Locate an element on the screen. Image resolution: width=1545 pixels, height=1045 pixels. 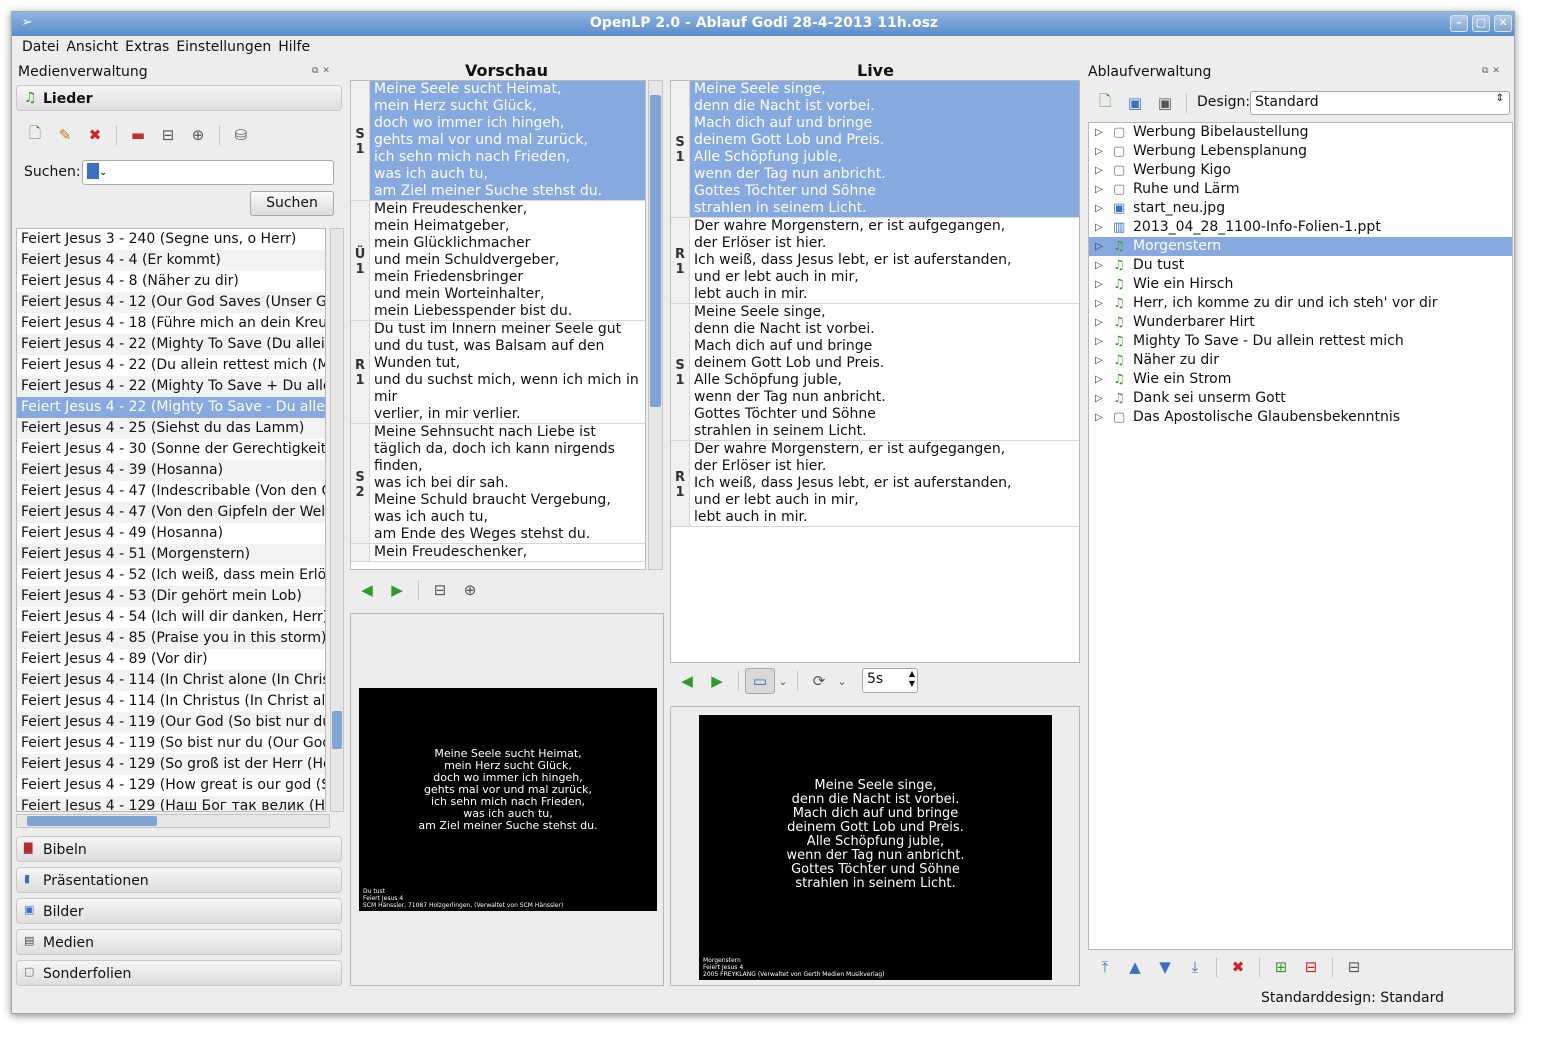
songs-section-header: ♫ Lieder is located at coordinates (179, 98).